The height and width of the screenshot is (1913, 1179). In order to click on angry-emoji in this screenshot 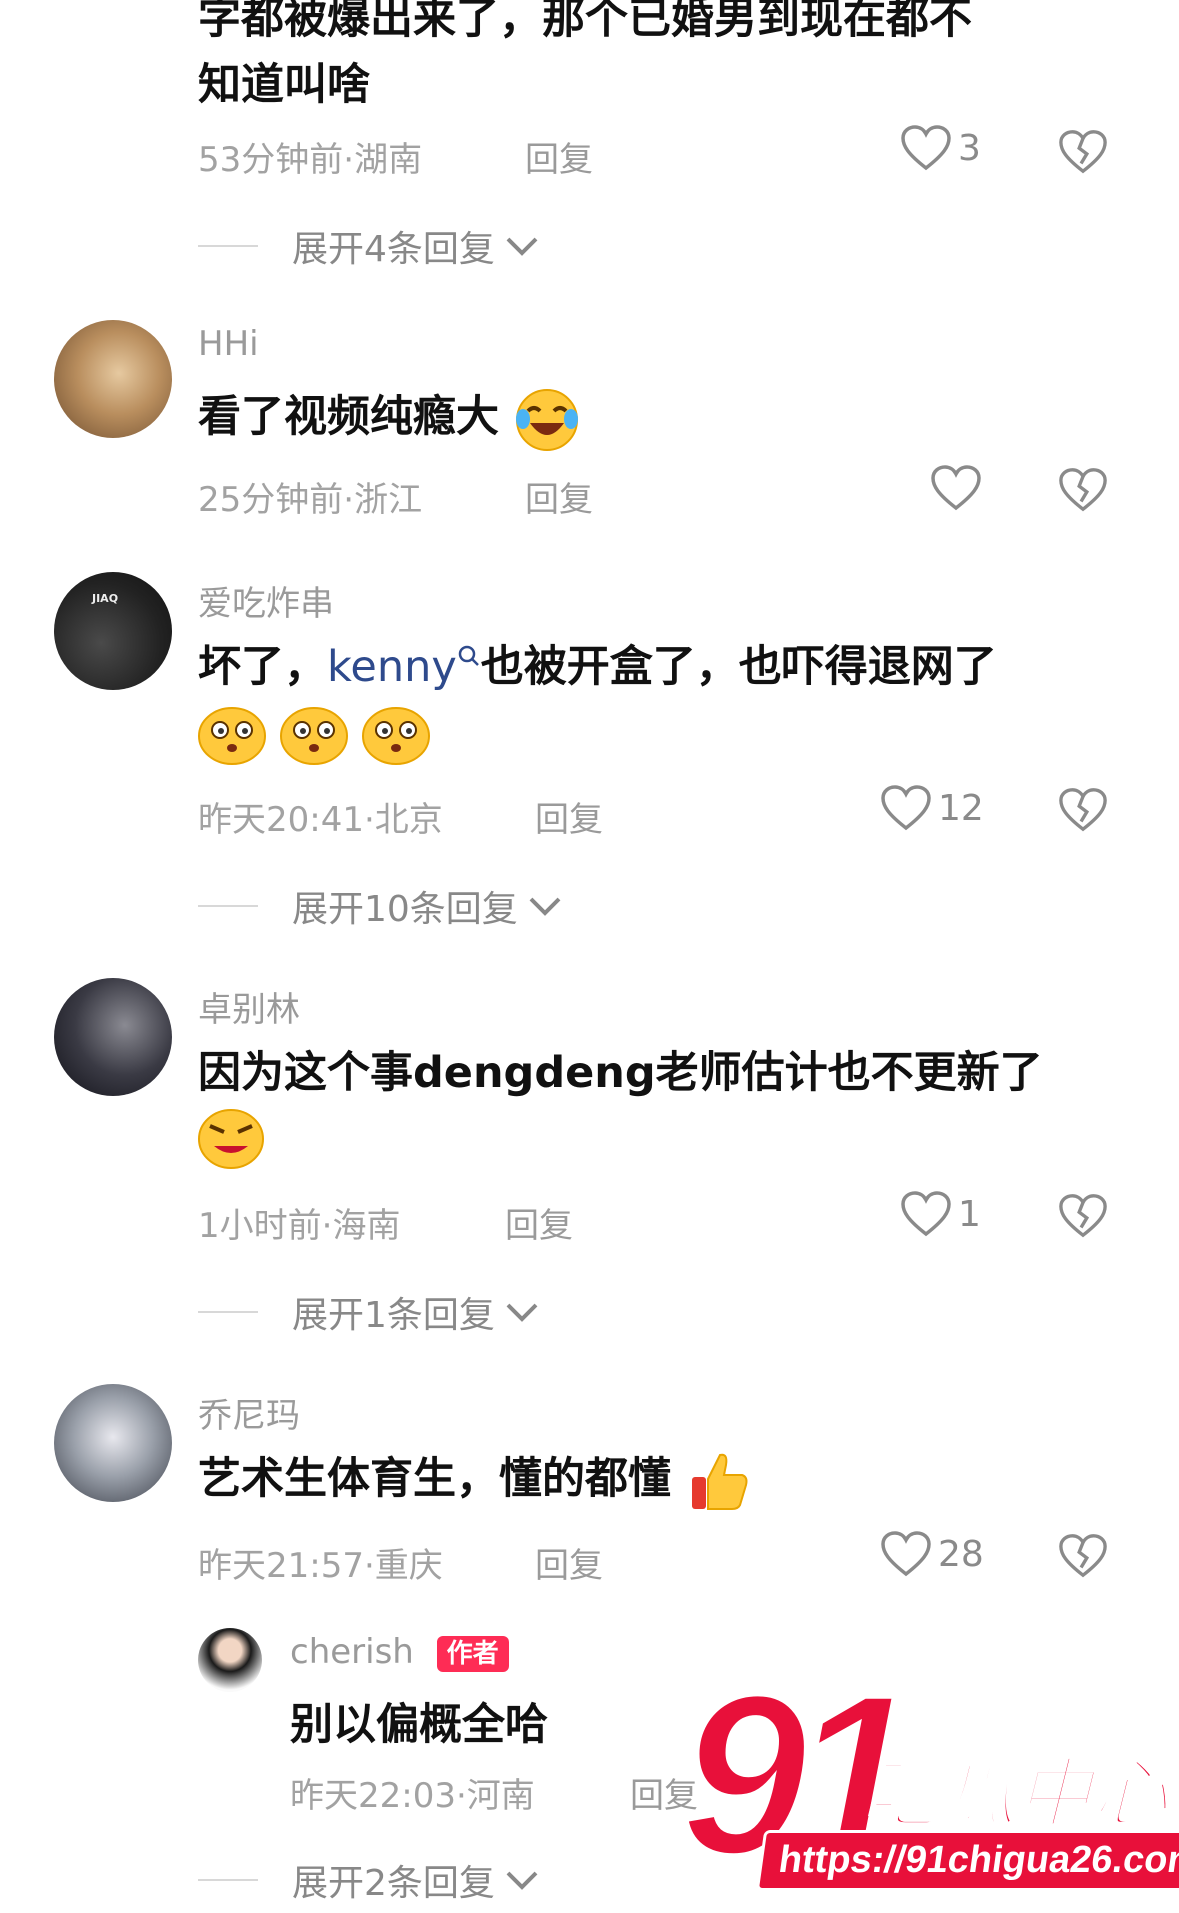, I will do `click(231, 1139)`.